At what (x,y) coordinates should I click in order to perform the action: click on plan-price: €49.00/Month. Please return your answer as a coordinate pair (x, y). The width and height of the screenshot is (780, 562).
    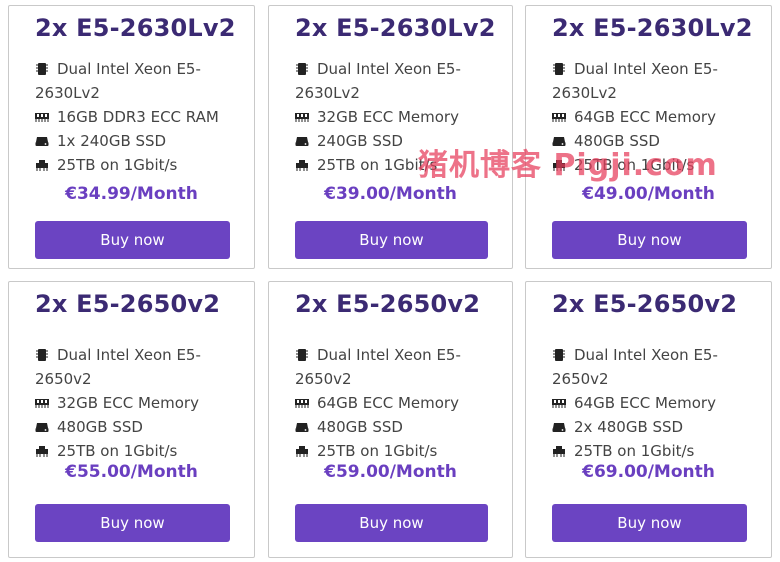
    Looking at the image, I should click on (648, 194).